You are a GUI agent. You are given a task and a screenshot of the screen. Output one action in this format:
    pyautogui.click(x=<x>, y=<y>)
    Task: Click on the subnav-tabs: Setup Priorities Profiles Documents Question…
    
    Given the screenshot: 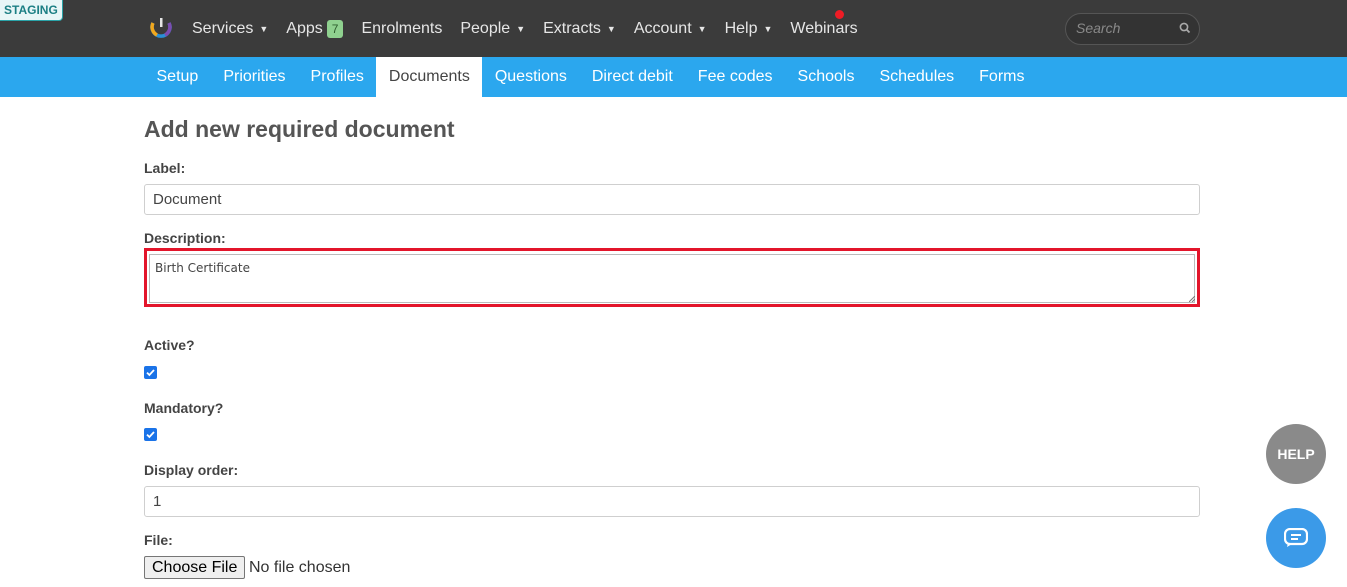 What is the action you would take?
    pyautogui.click(x=590, y=77)
    